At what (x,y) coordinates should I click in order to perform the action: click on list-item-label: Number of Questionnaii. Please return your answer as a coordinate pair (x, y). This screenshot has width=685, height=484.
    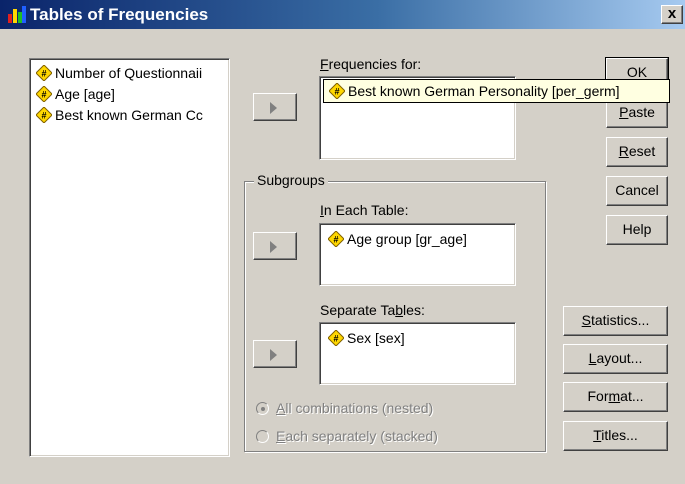
    Looking at the image, I should click on (129, 73).